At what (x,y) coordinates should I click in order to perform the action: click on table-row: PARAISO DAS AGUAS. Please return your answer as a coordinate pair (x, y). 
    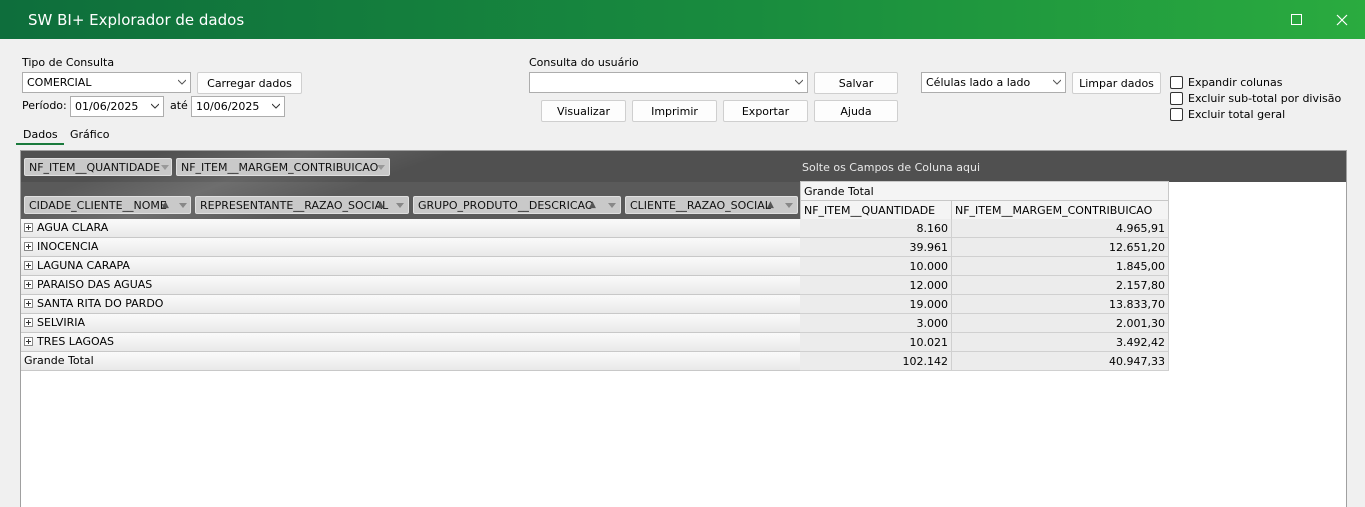
    Looking at the image, I should click on (411, 285).